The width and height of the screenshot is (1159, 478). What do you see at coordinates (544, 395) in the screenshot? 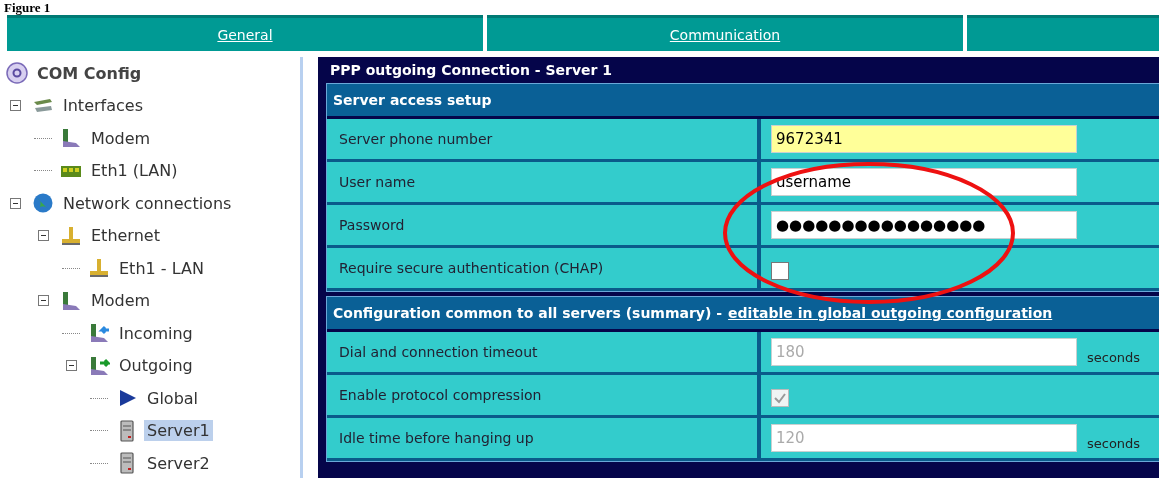
I see `label-cell: Enable protocol compression` at bounding box center [544, 395].